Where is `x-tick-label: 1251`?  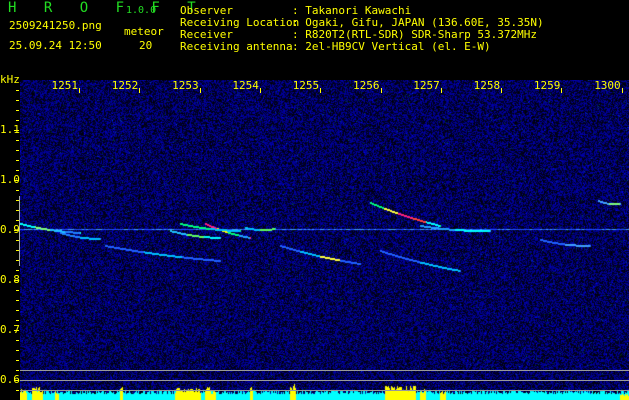
x-tick-label: 1251 is located at coordinates (65, 85).